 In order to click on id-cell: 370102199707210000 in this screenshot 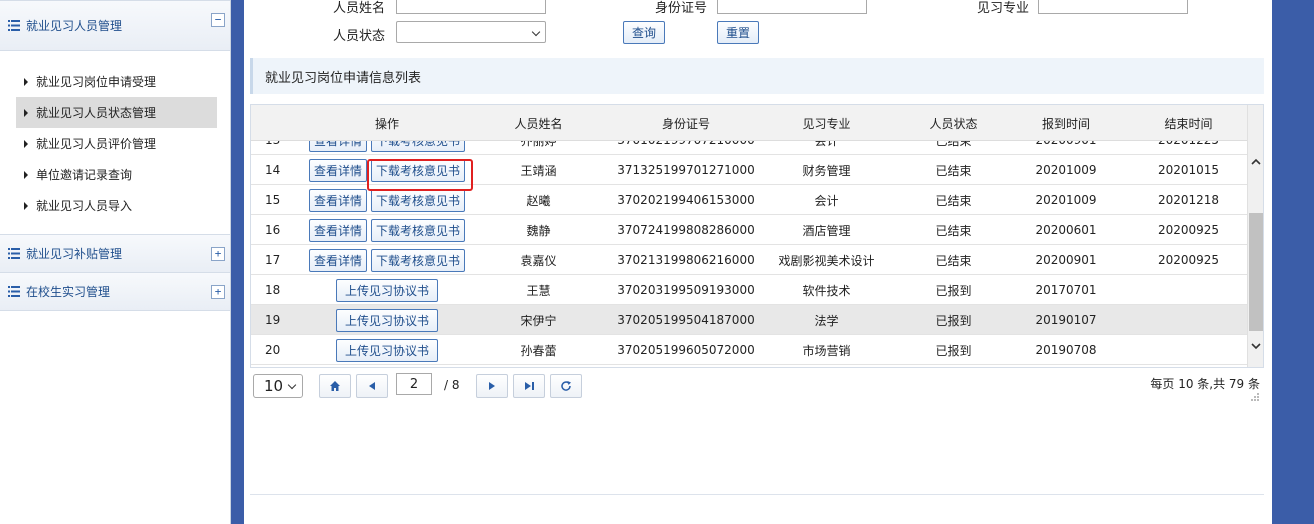, I will do `click(686, 148)`.